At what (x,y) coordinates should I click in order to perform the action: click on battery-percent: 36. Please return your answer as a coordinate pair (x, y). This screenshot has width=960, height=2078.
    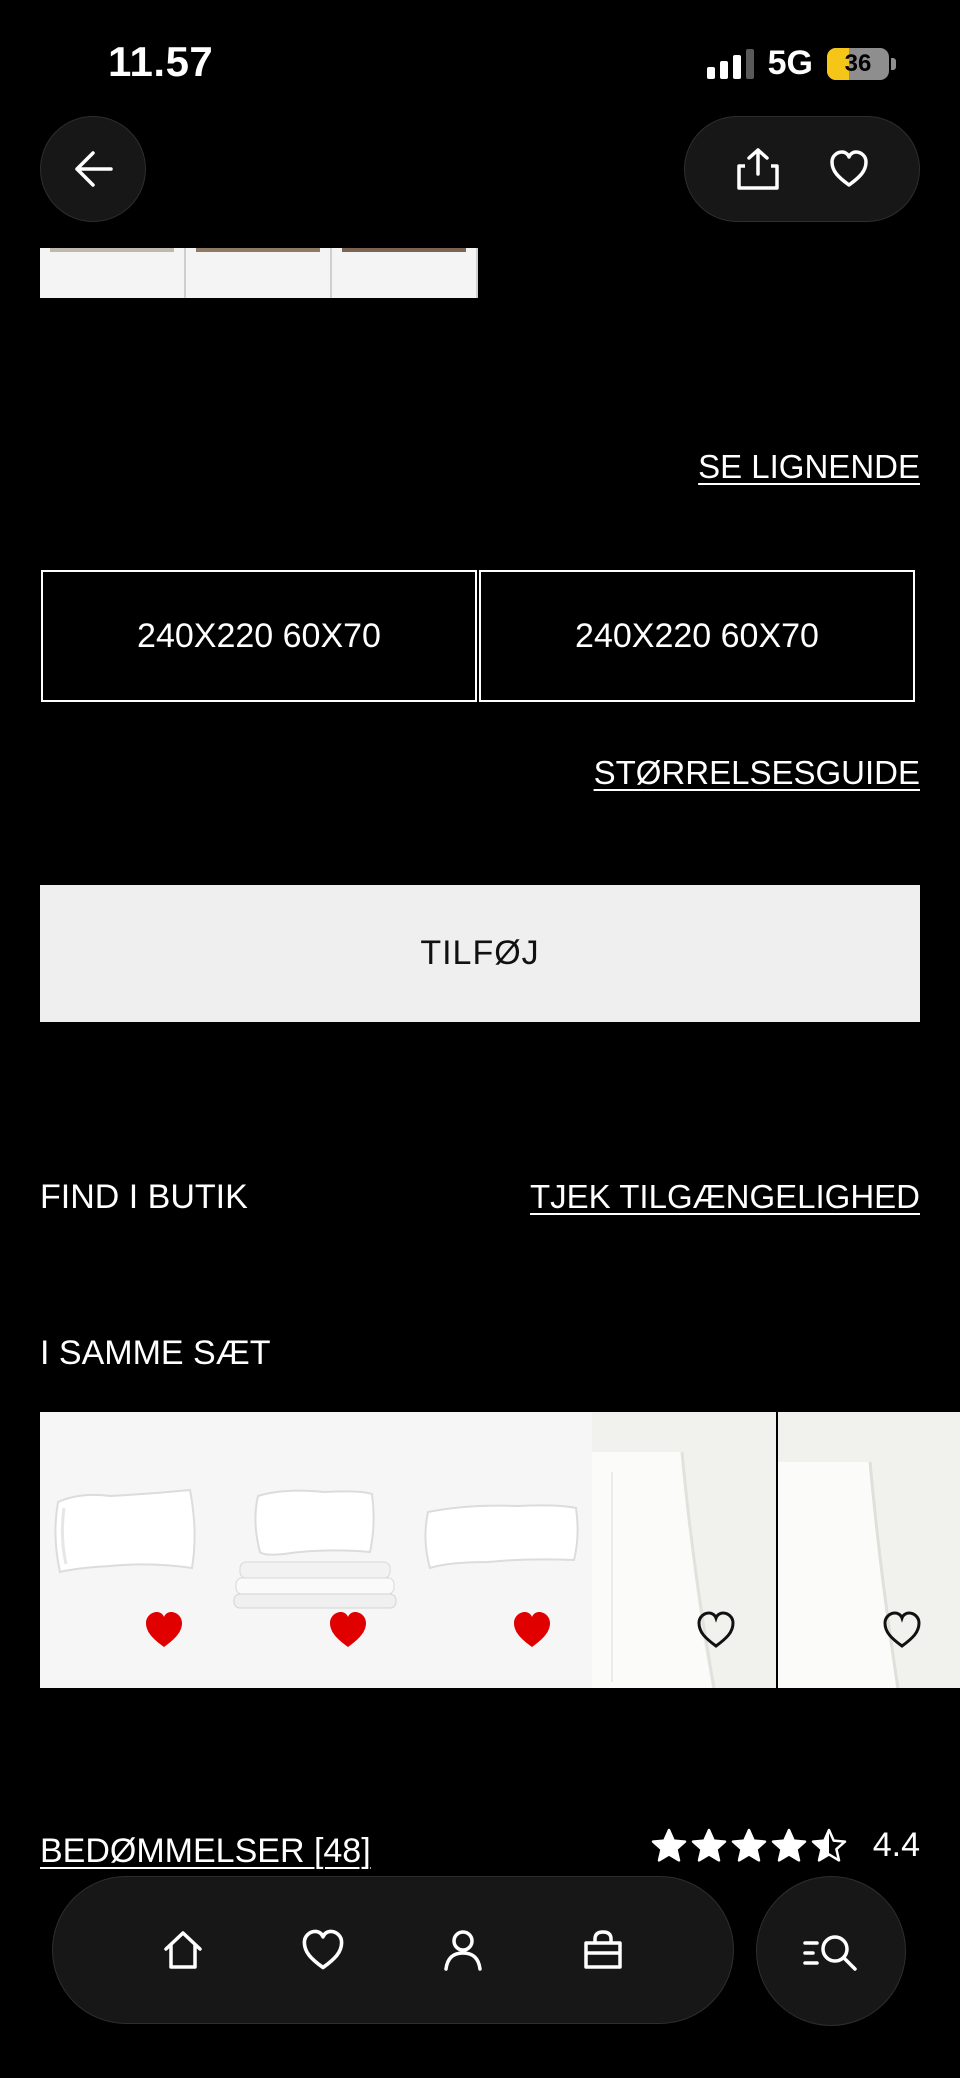
    Looking at the image, I should click on (858, 63).